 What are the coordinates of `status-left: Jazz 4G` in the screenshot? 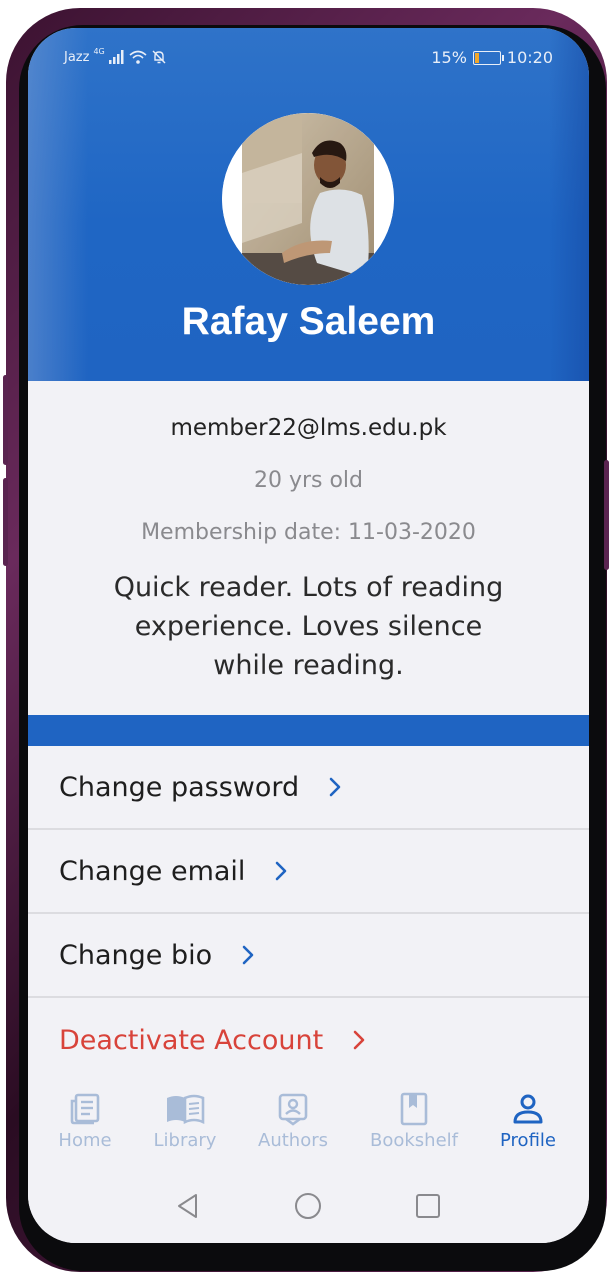 It's located at (115, 55).